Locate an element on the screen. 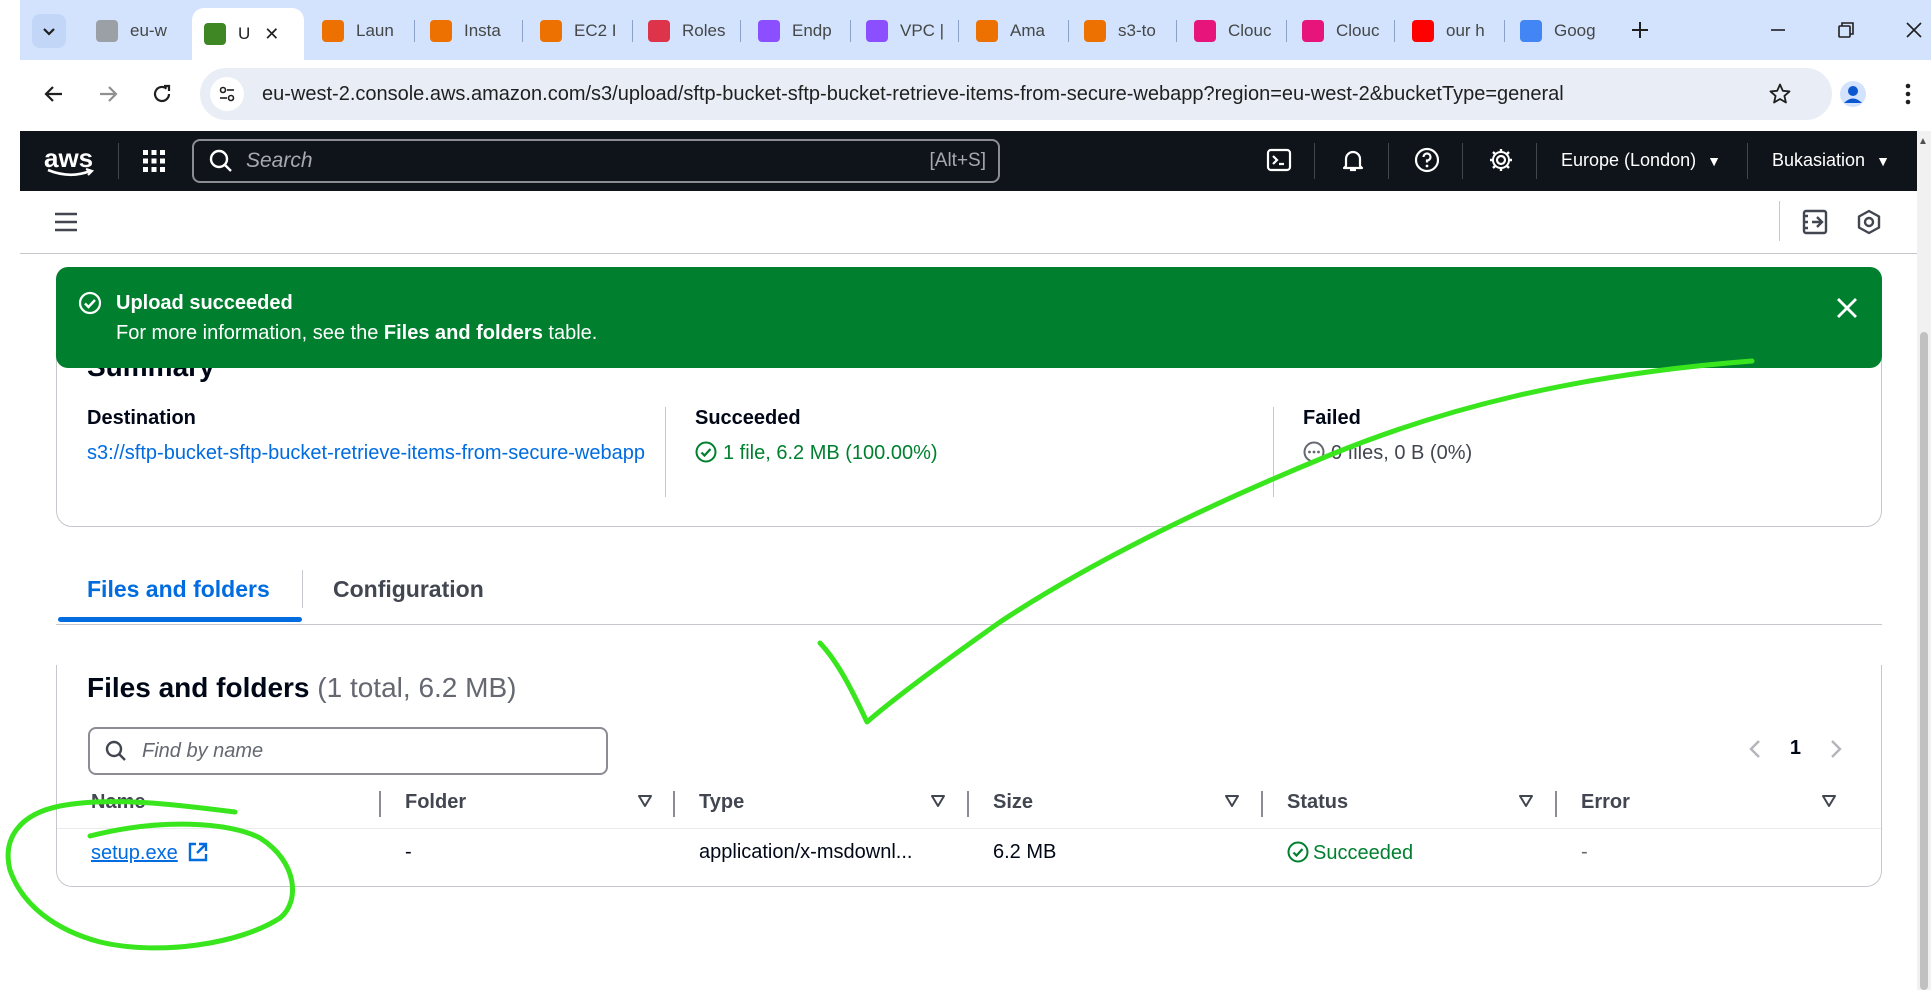  browser-tab: Roles is located at coordinates (686, 31).